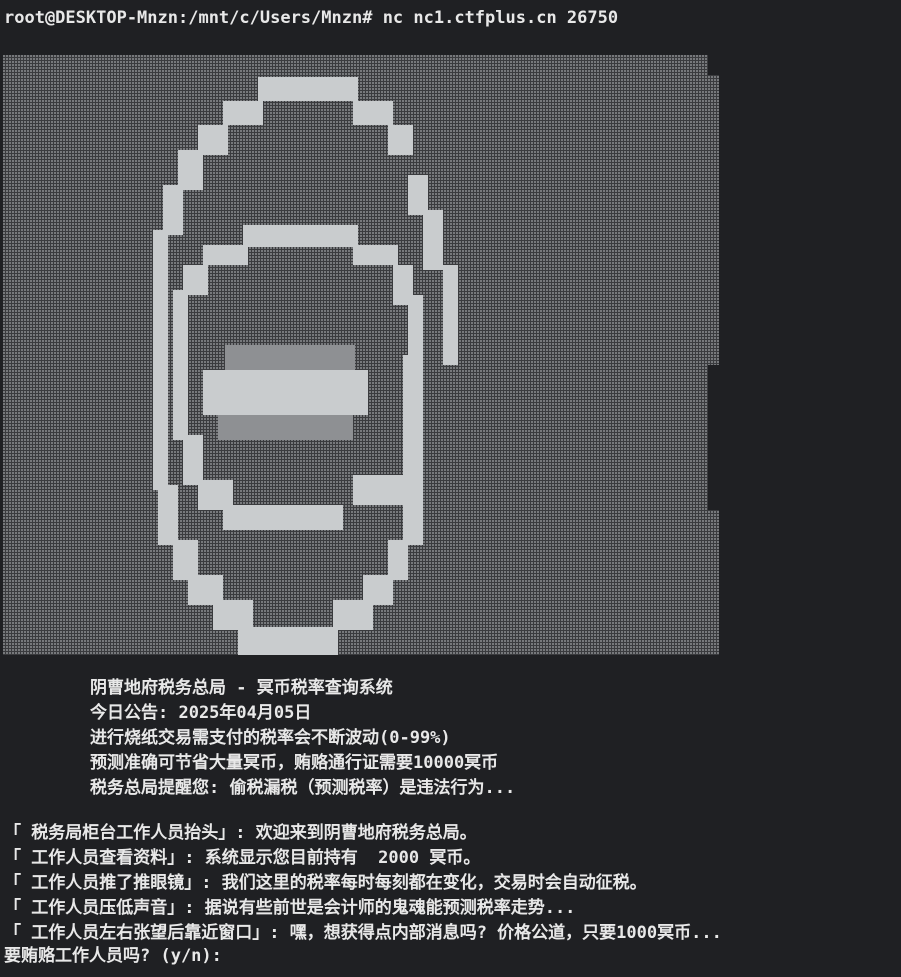 The height and width of the screenshot is (977, 901). What do you see at coordinates (325, 883) in the screenshot?
I see `dialogue-line: 「 工作人员推了推眼镜」: 我们这里的税率每时每刻都在变化，交易时会自动征税。` at bounding box center [325, 883].